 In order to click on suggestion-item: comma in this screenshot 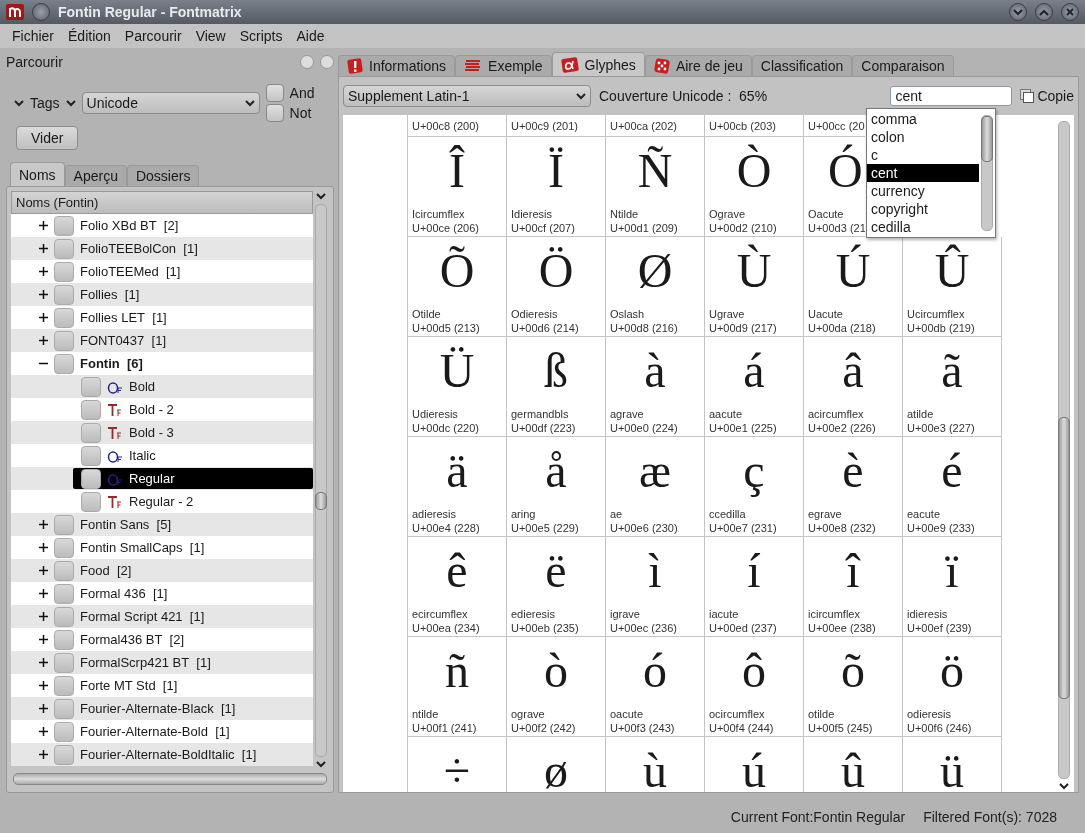, I will do `click(923, 119)`.